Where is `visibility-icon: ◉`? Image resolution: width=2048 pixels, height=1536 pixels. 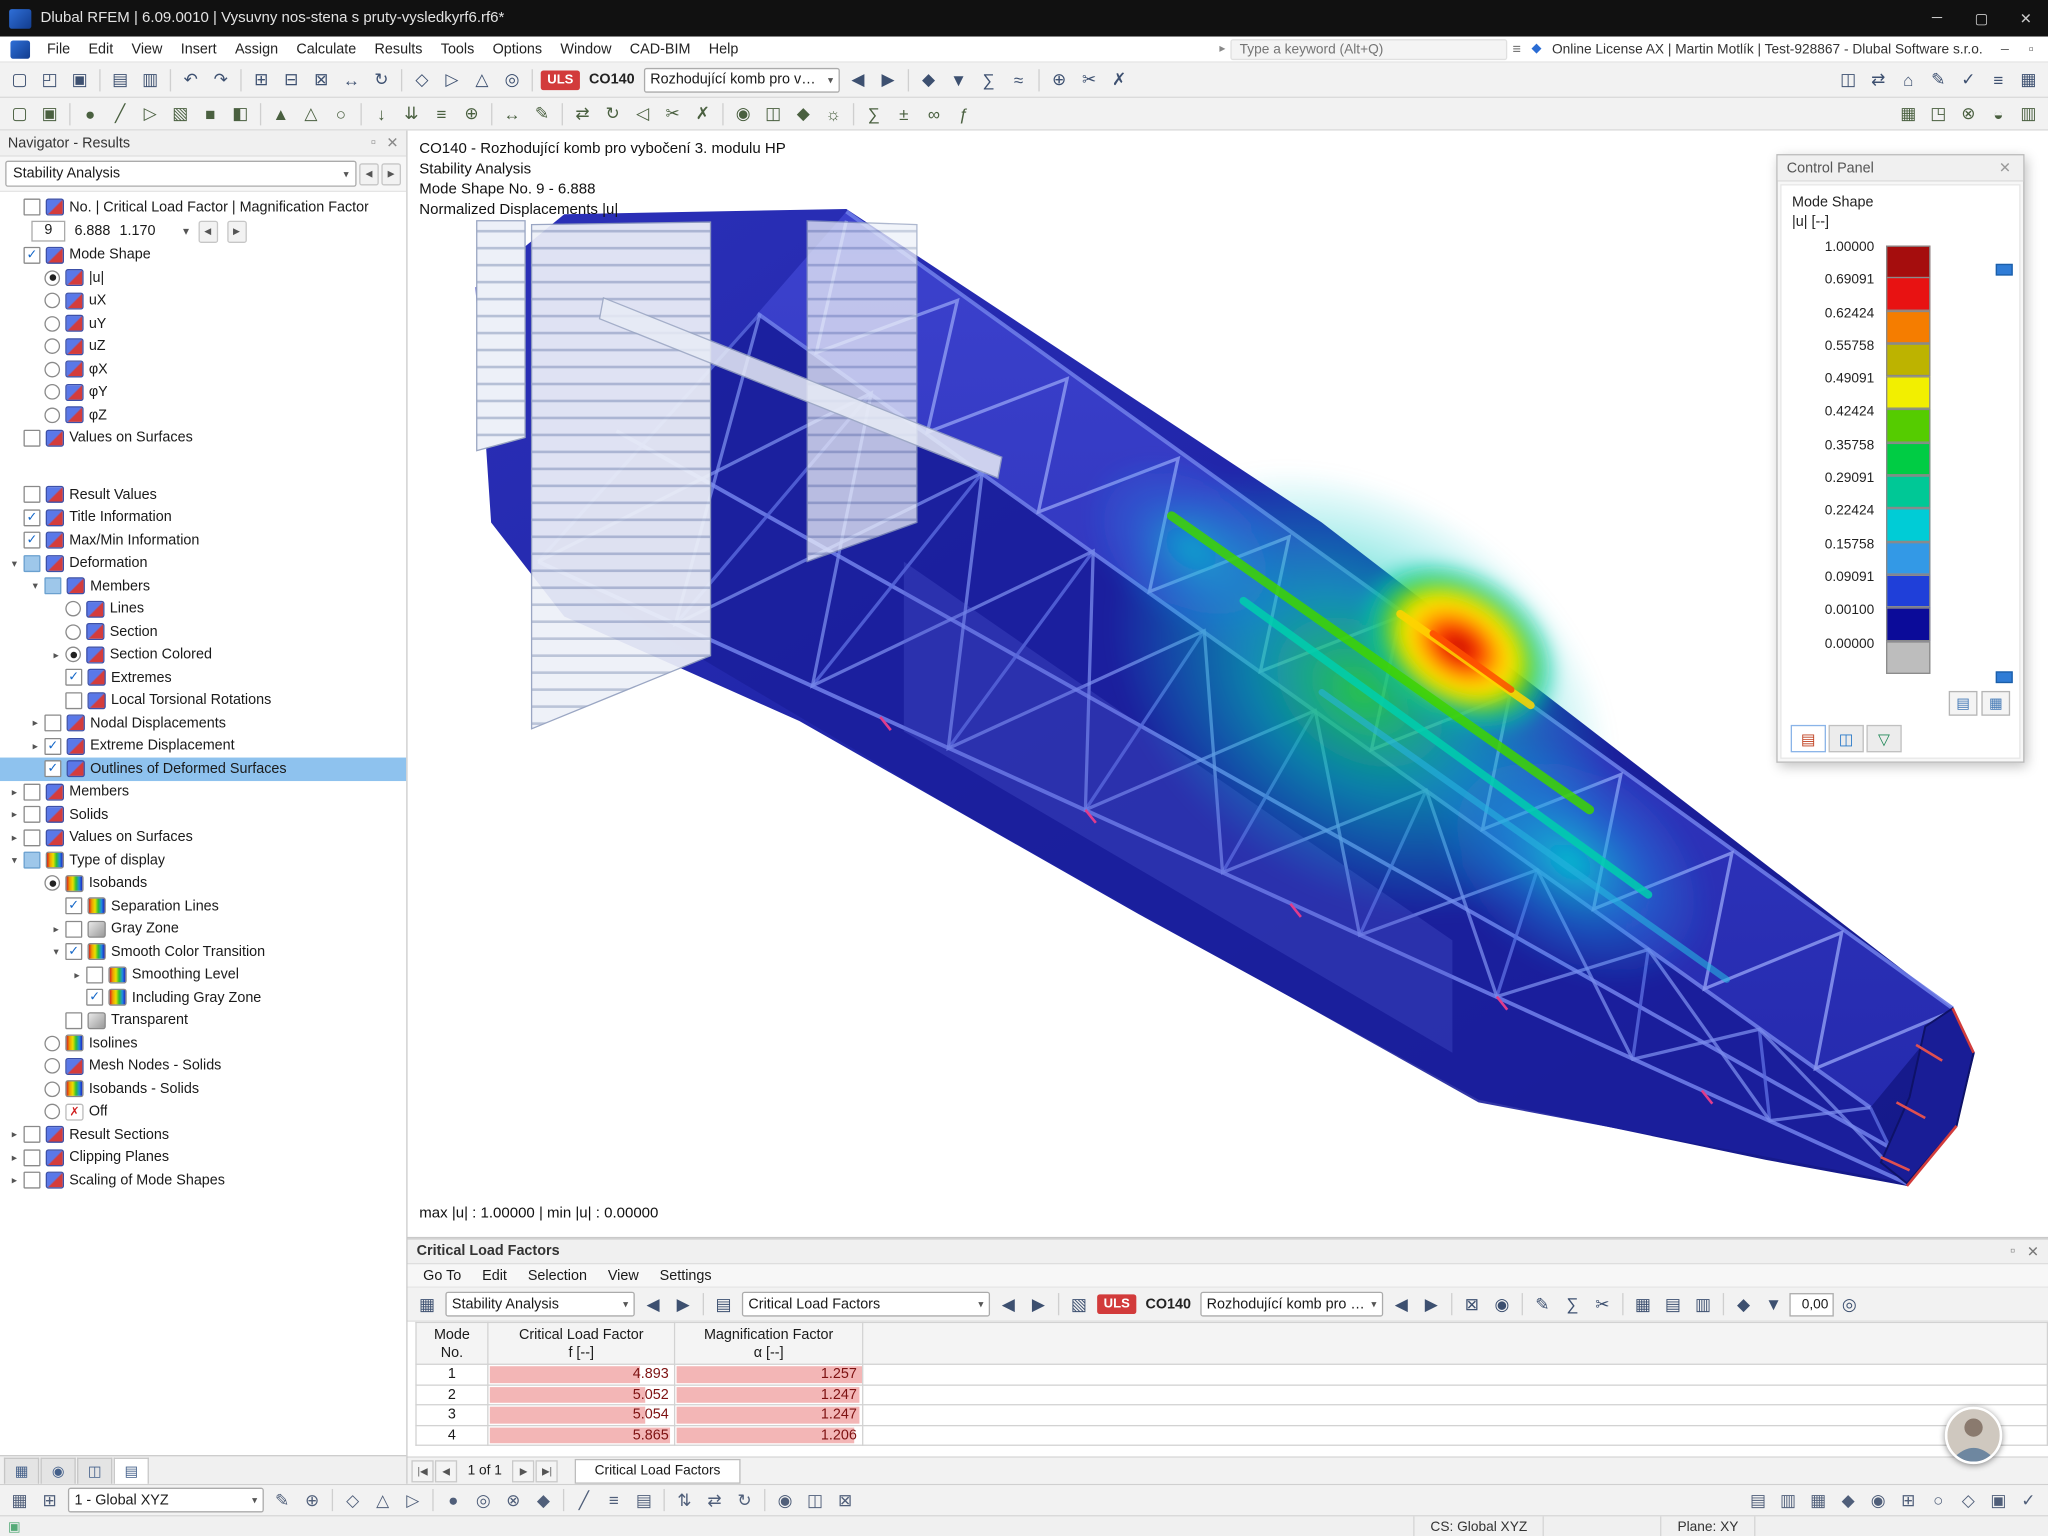
visibility-icon: ◉ is located at coordinates (743, 113).